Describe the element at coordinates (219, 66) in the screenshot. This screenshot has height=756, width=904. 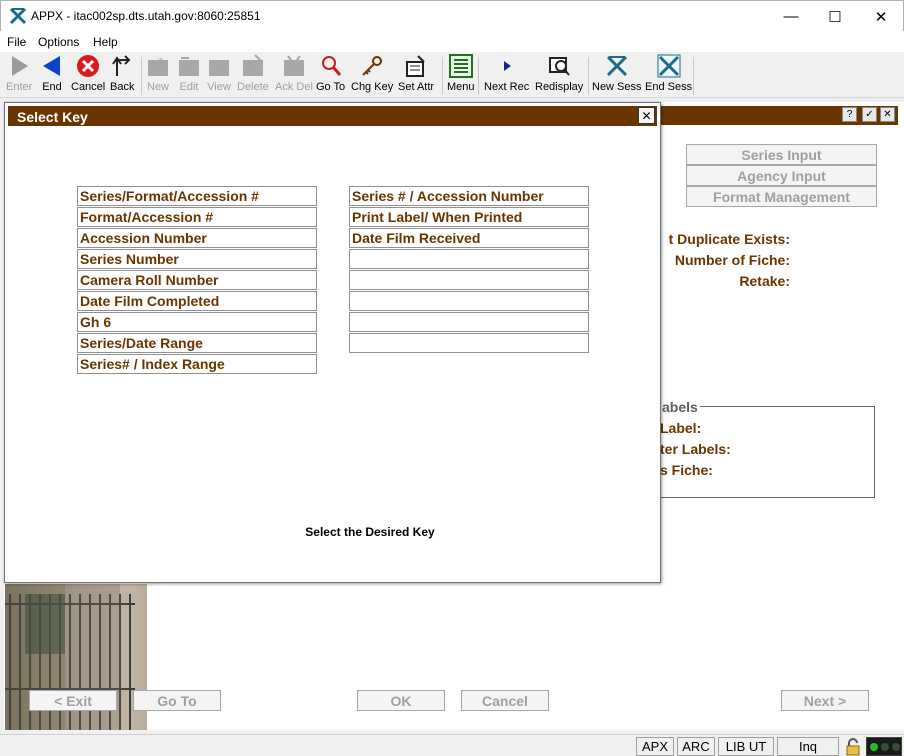
I see `view-icon` at that location.